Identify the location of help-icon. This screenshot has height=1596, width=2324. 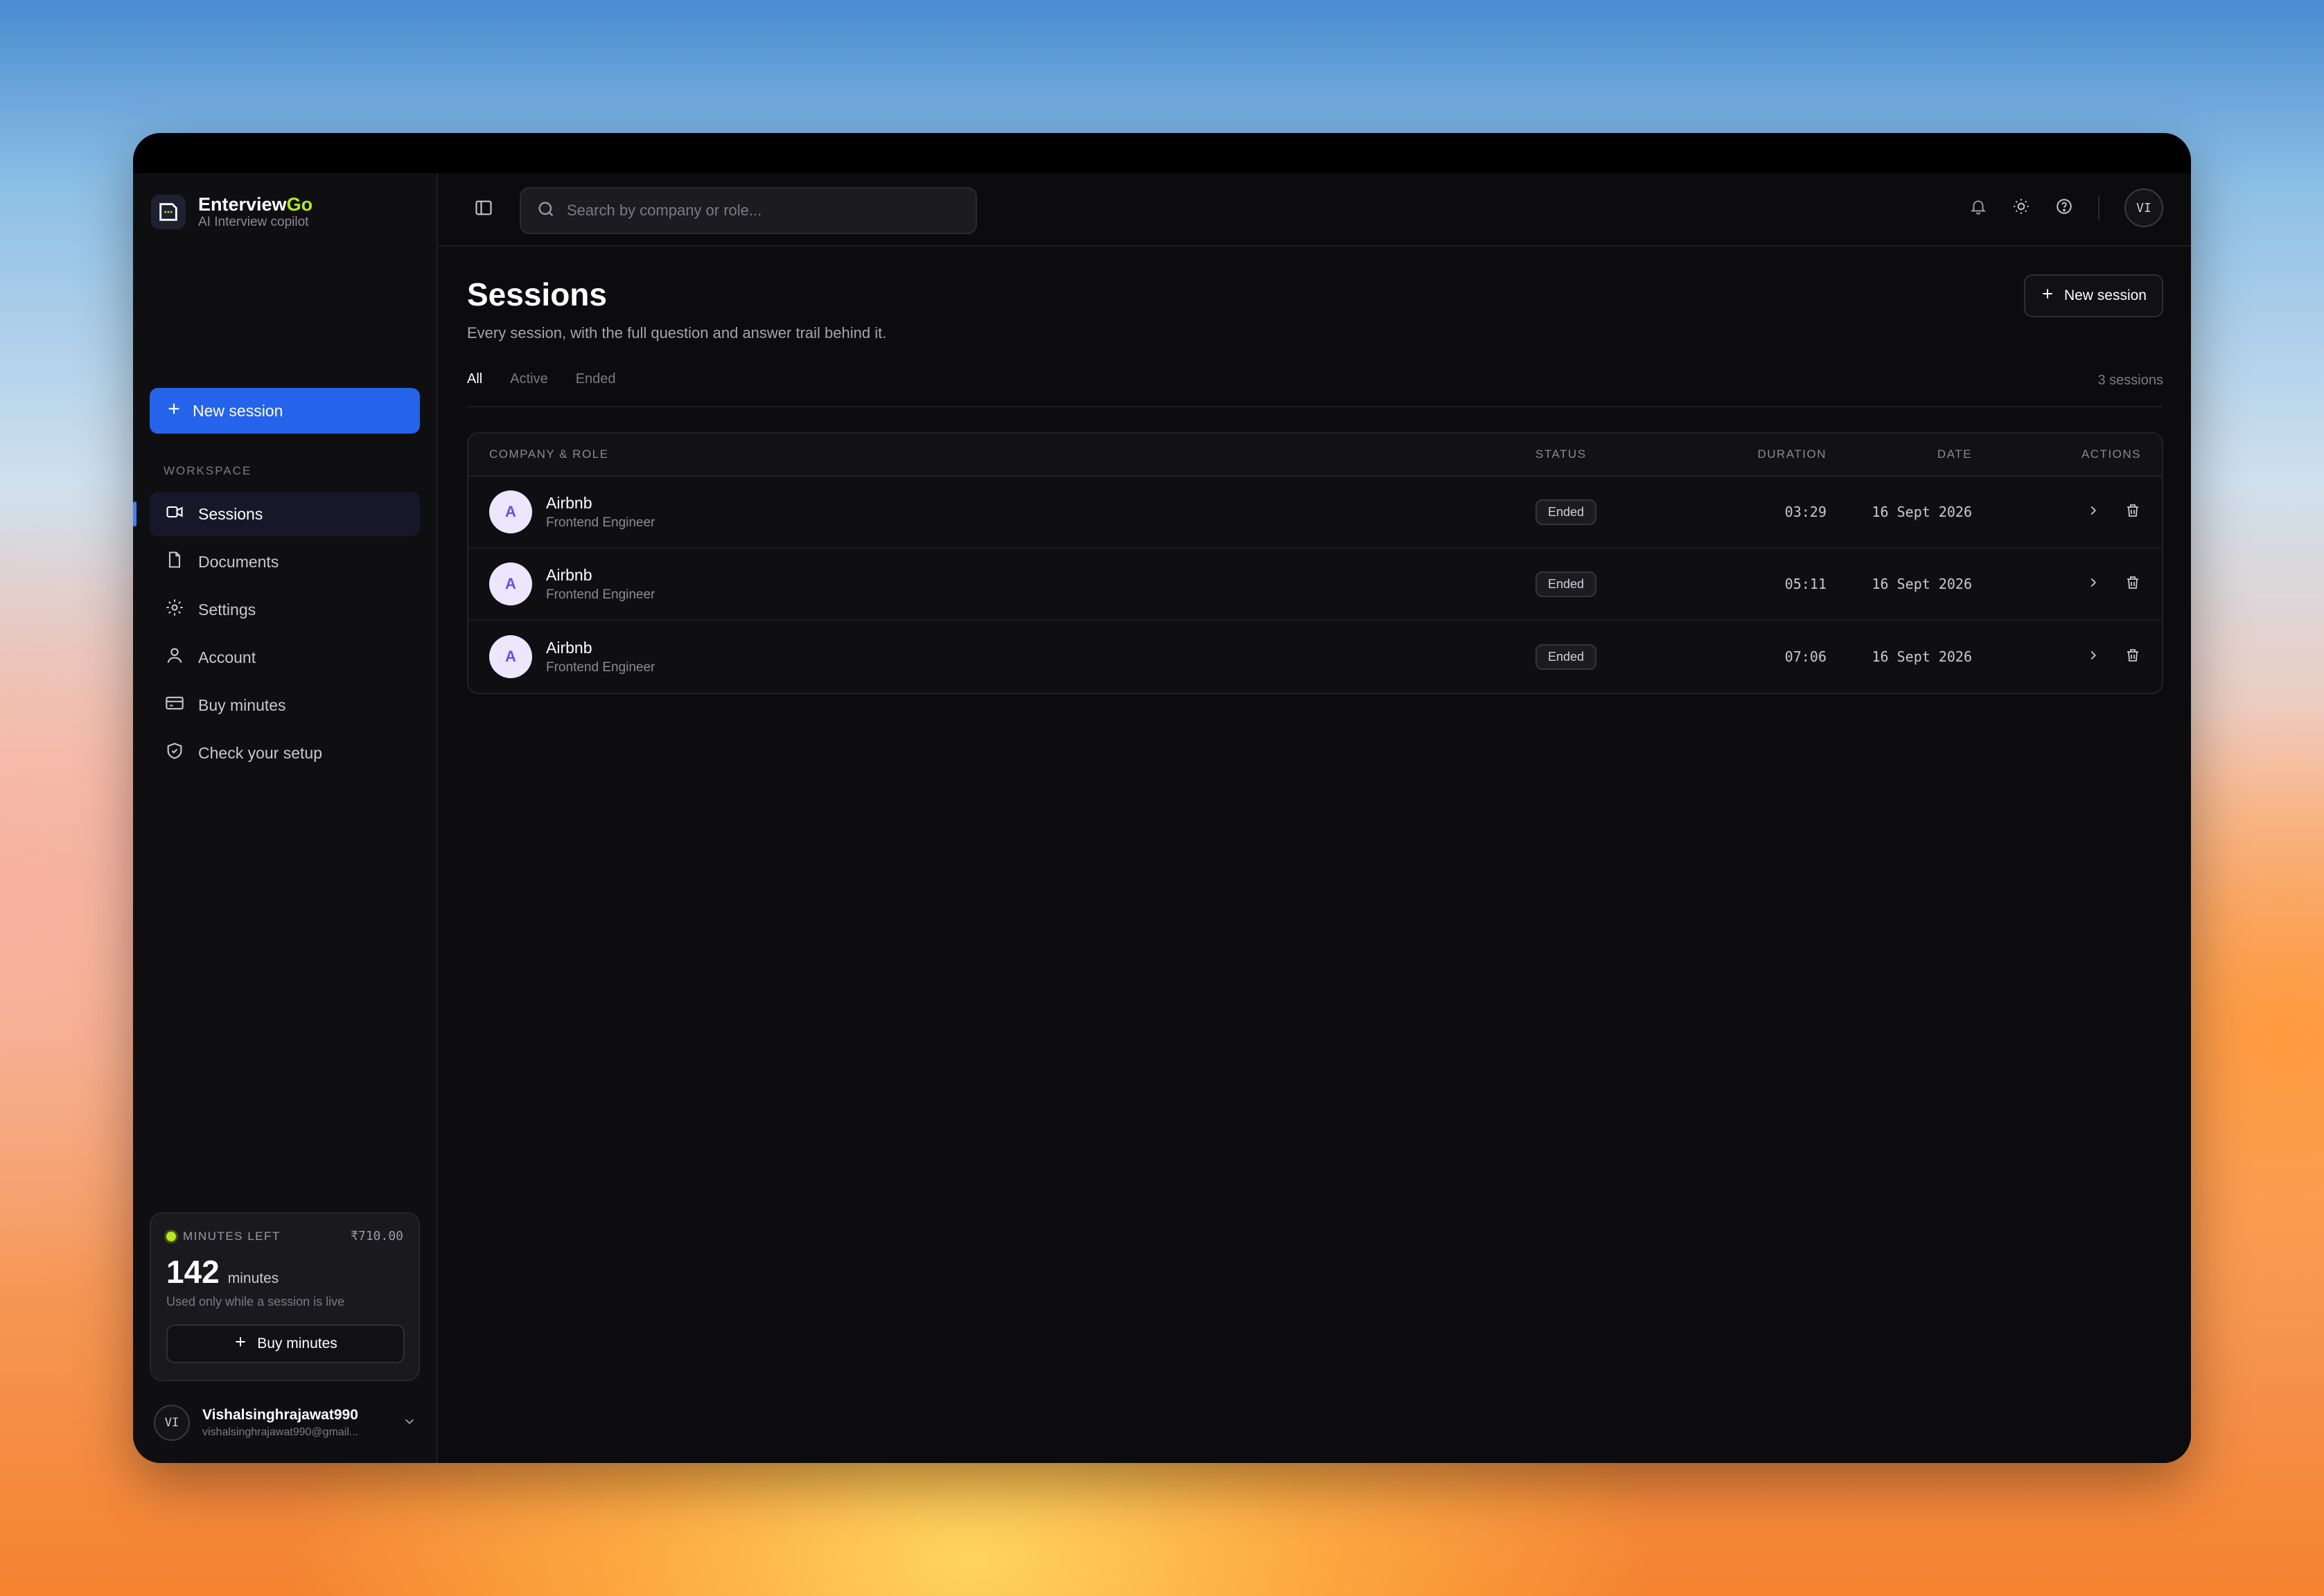
(2064, 208).